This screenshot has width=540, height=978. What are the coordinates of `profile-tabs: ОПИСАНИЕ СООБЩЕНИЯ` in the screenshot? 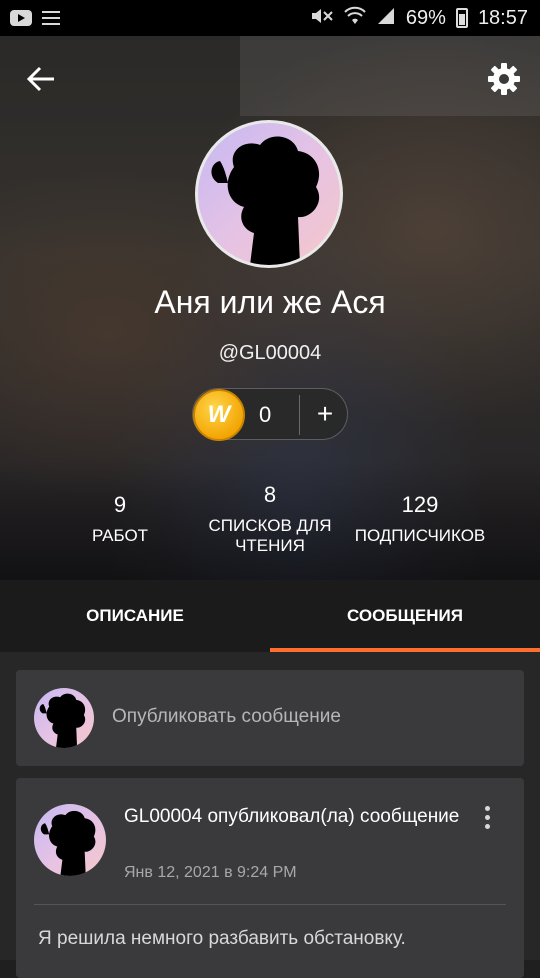 It's located at (270, 616).